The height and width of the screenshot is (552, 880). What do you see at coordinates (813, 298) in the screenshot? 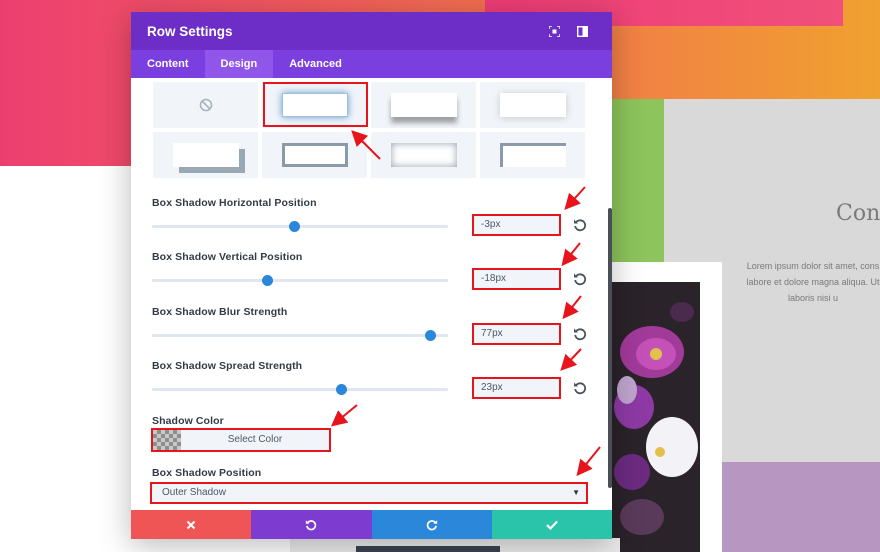
I see `body-line: laboris nisi u` at bounding box center [813, 298].